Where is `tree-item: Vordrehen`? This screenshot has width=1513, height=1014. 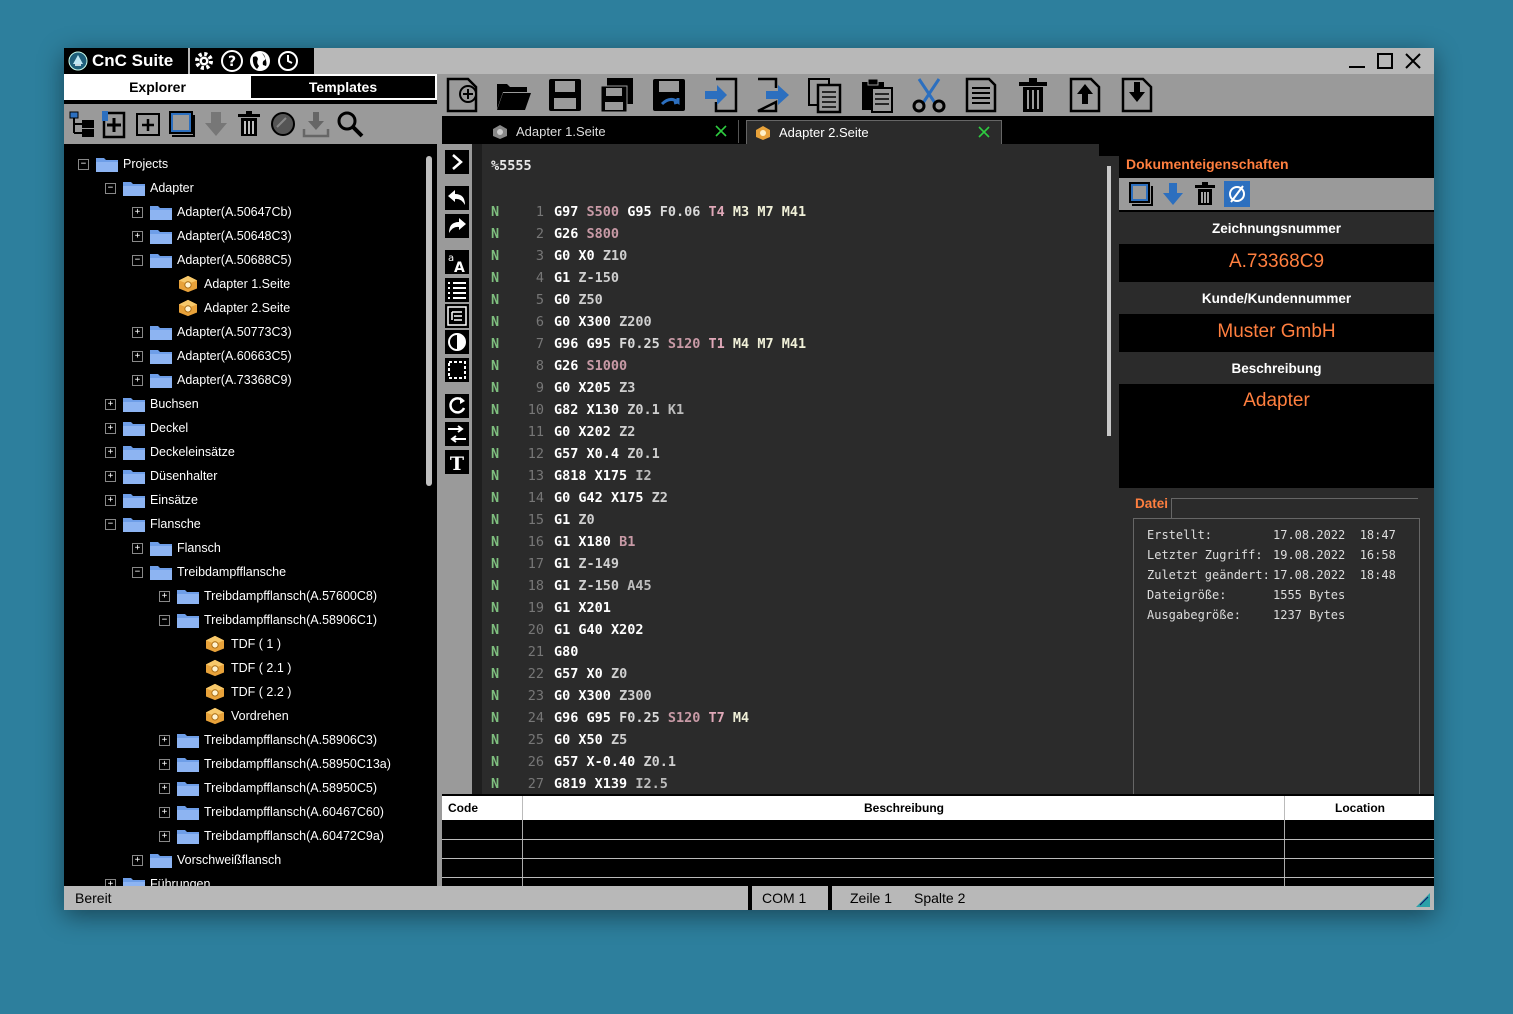 tree-item: Vordrehen is located at coordinates (237, 716).